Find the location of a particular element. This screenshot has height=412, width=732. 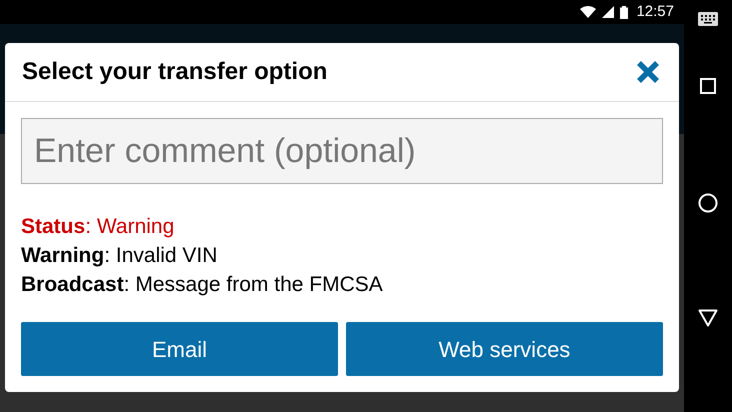

info-line: Warning: Invalid VIN is located at coordinates (119, 256).